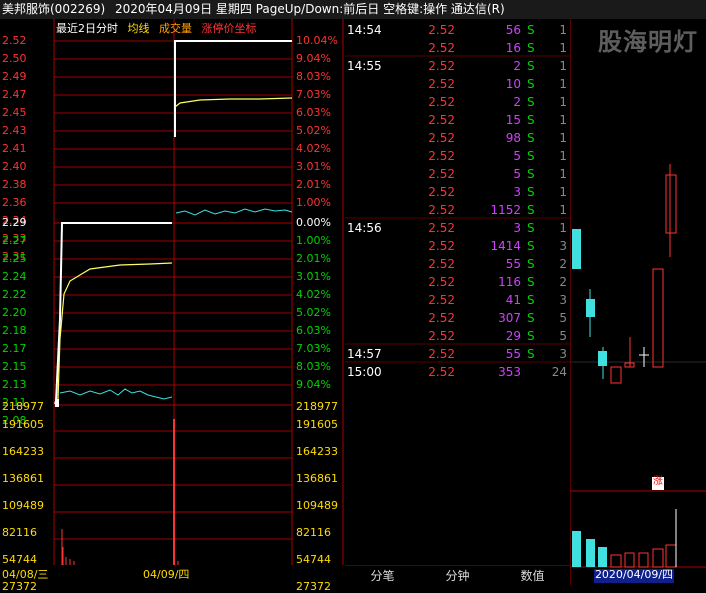  Describe the element at coordinates (313, 222) in the screenshot. I see `pct-label-base: 0.00%` at that location.